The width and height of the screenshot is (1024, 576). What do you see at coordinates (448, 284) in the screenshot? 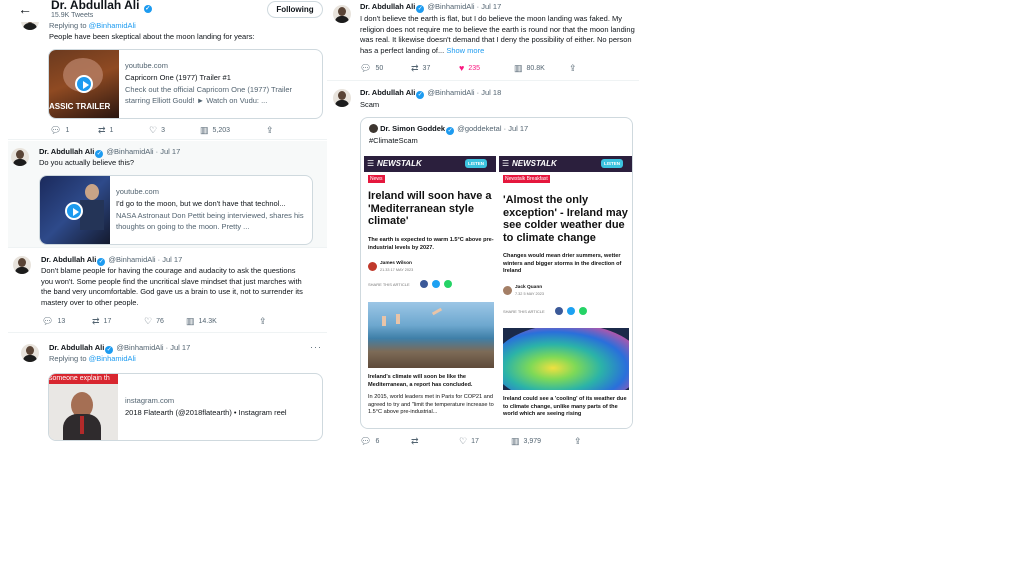
I see `whatsapp-icon` at bounding box center [448, 284].